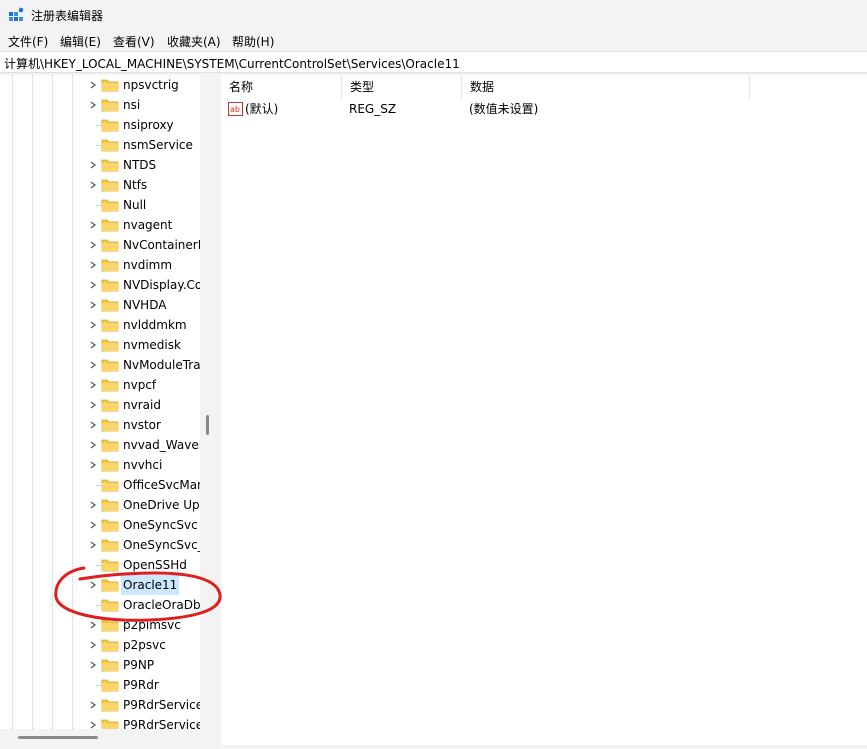 This screenshot has height=749, width=867. Describe the element at coordinates (100, 125) in the screenshot. I see `tree-item: nsiproxy` at that location.